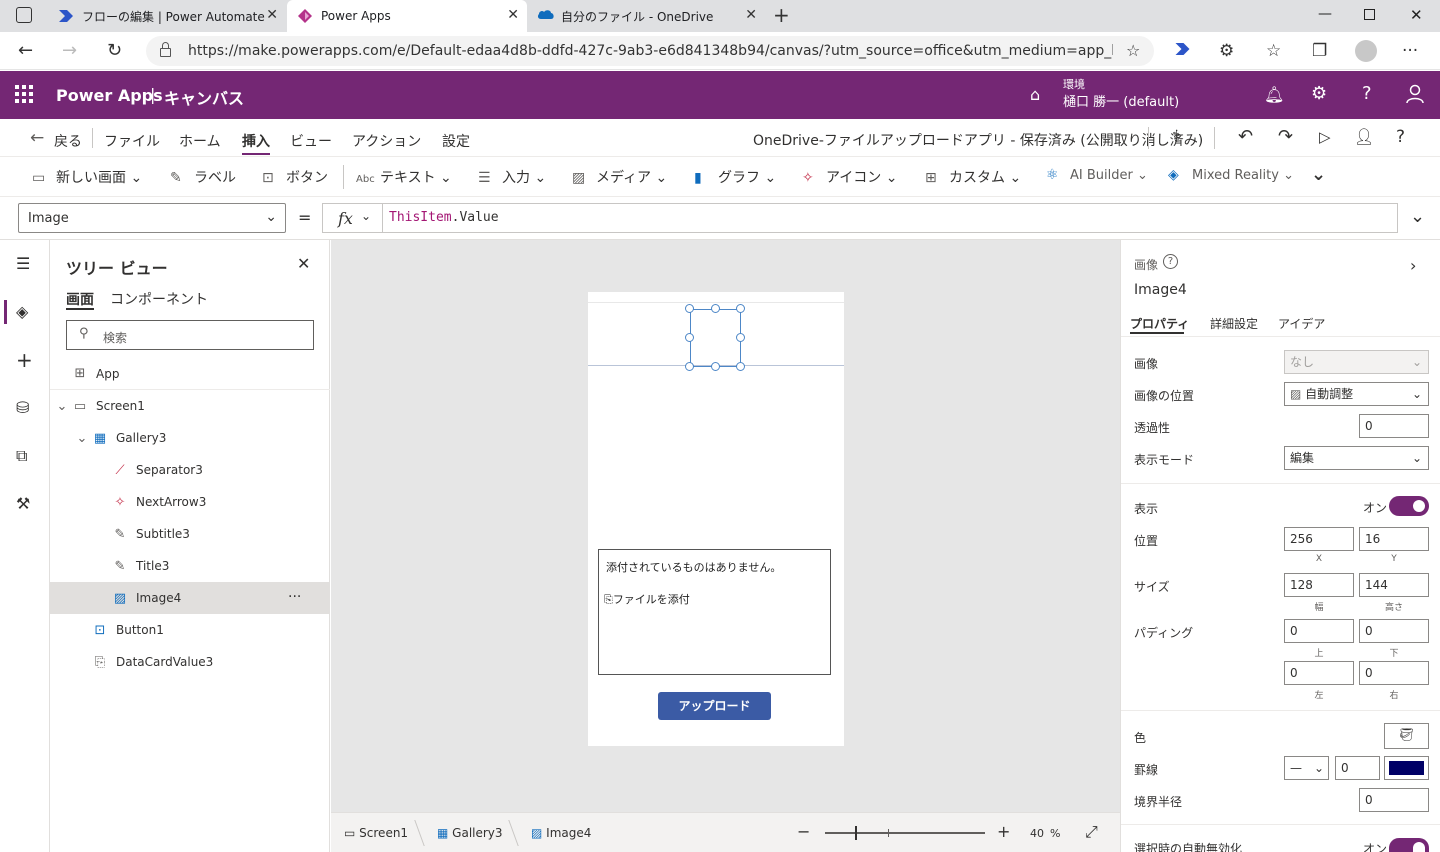 The height and width of the screenshot is (852, 1440). Describe the element at coordinates (22, 407) in the screenshot. I see `data-icon: ⛁` at that location.